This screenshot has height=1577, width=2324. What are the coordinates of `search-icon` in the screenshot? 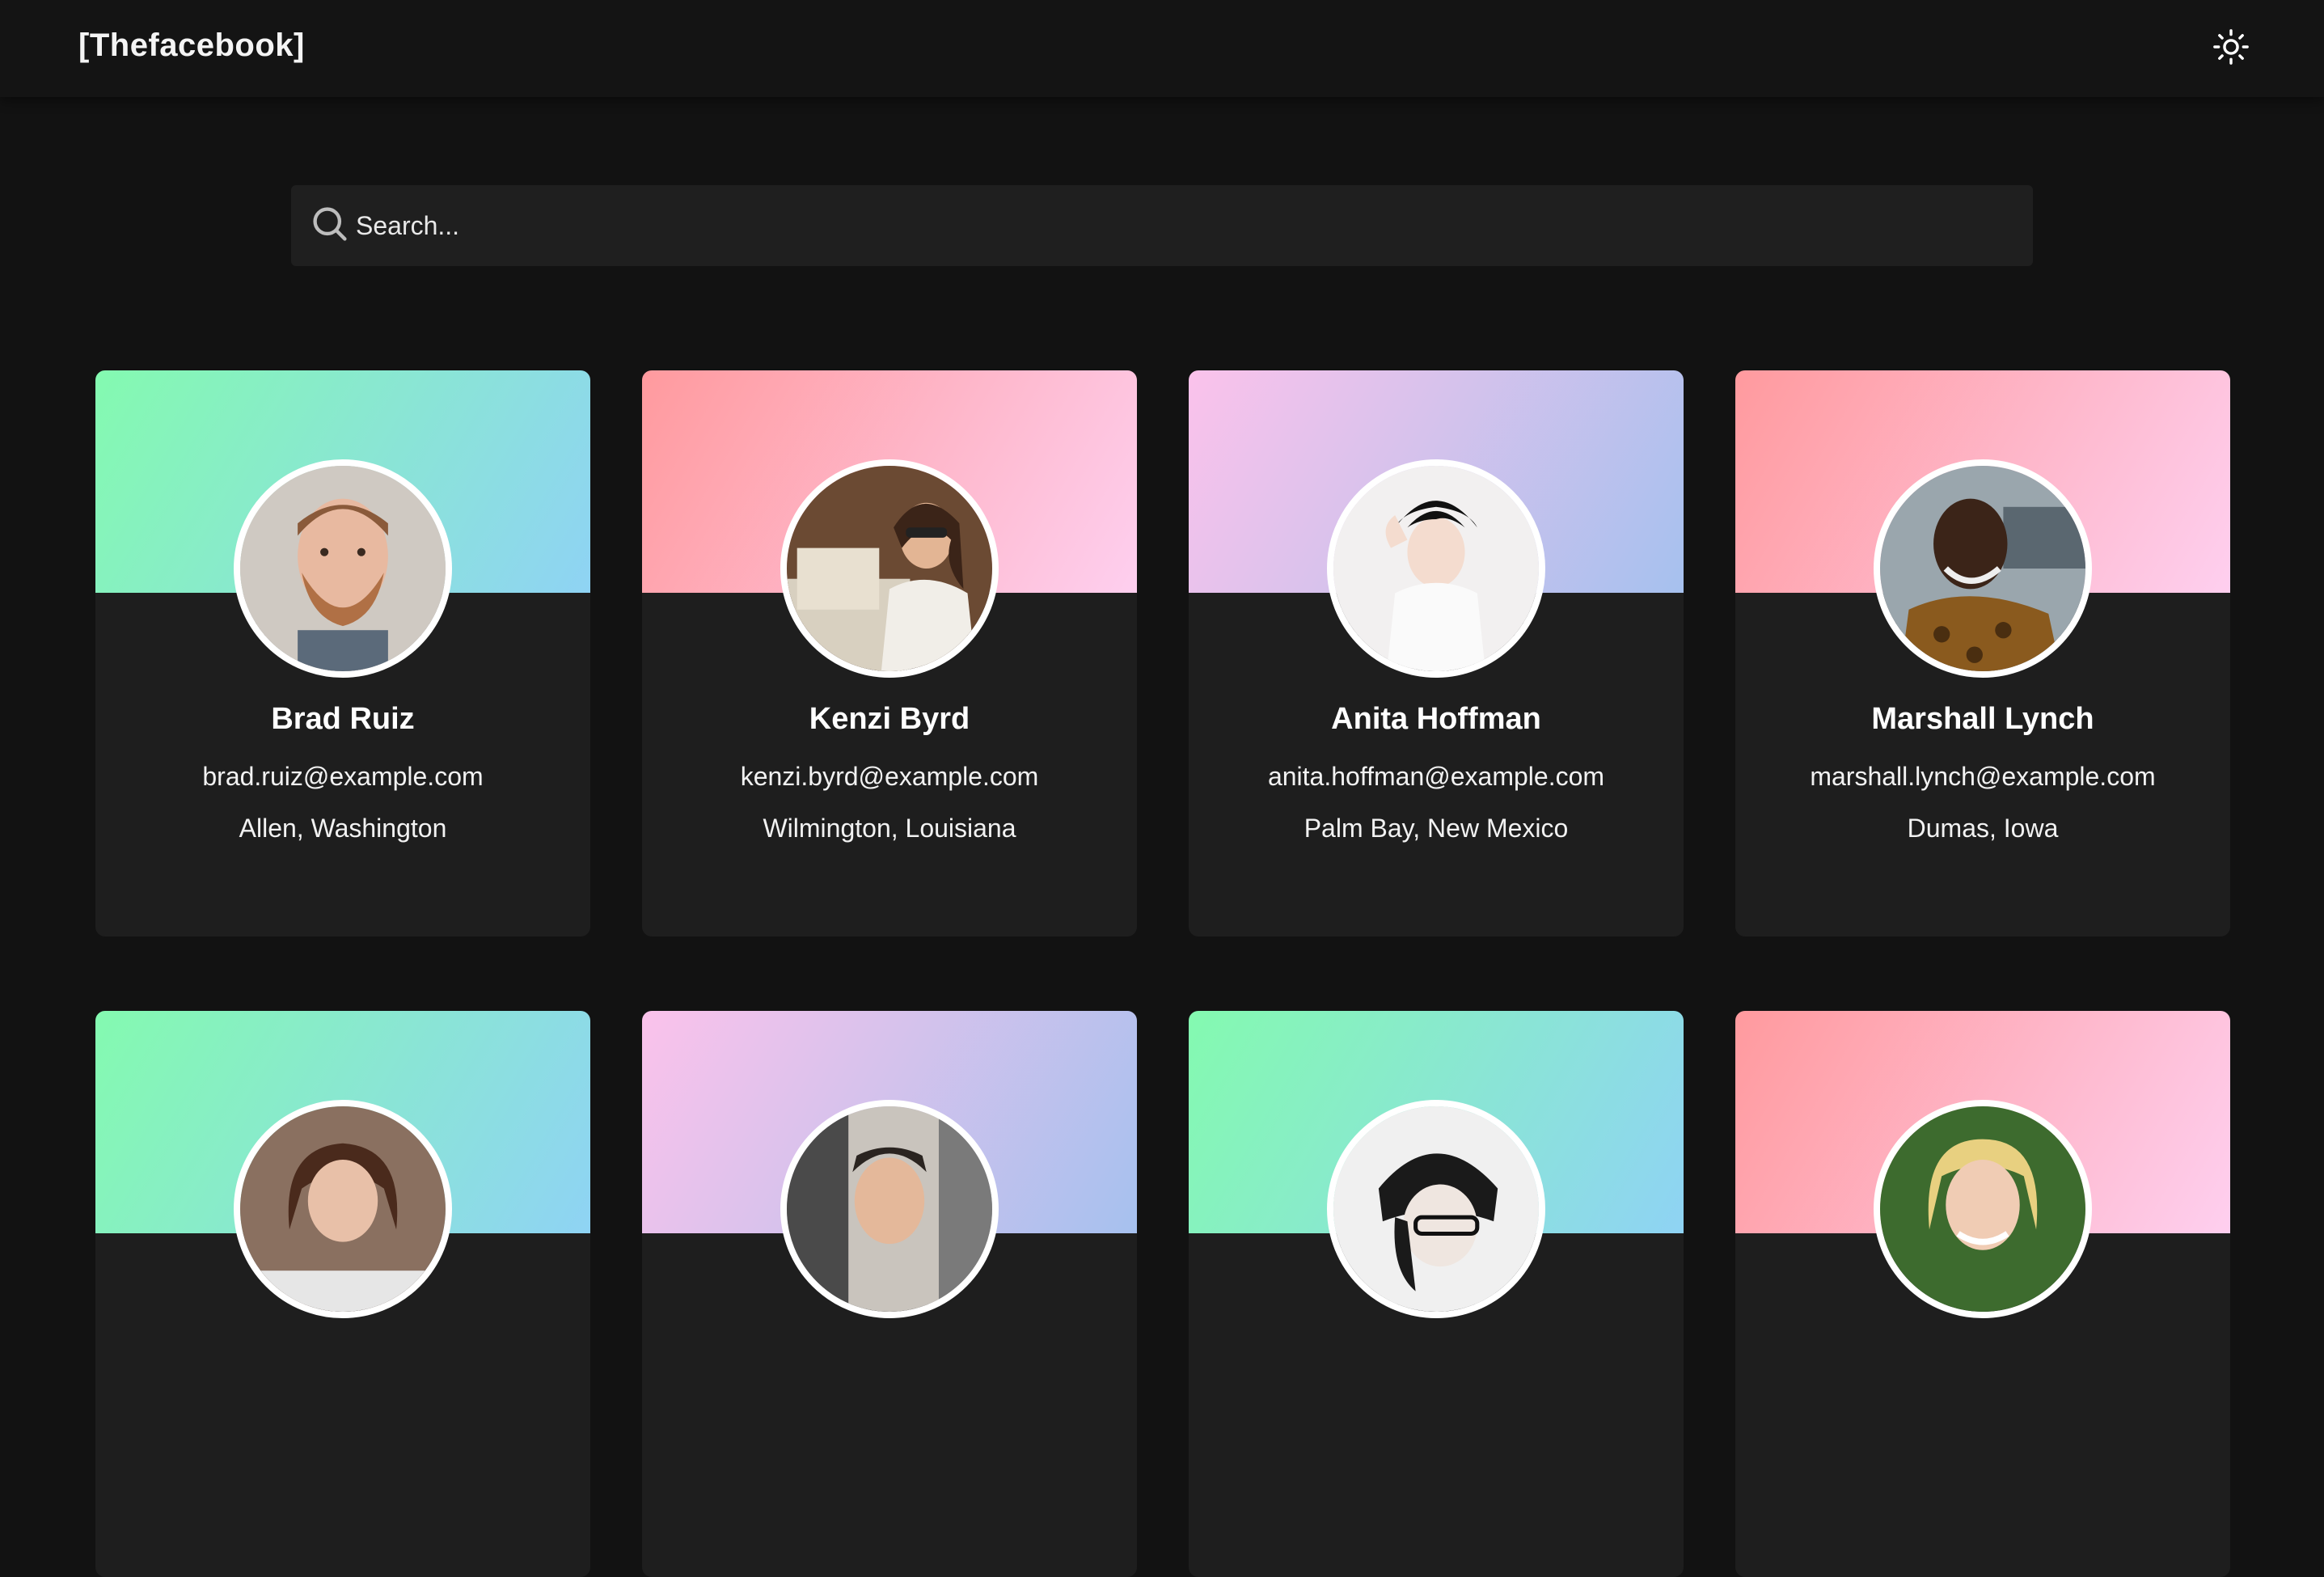 It's located at (330, 224).